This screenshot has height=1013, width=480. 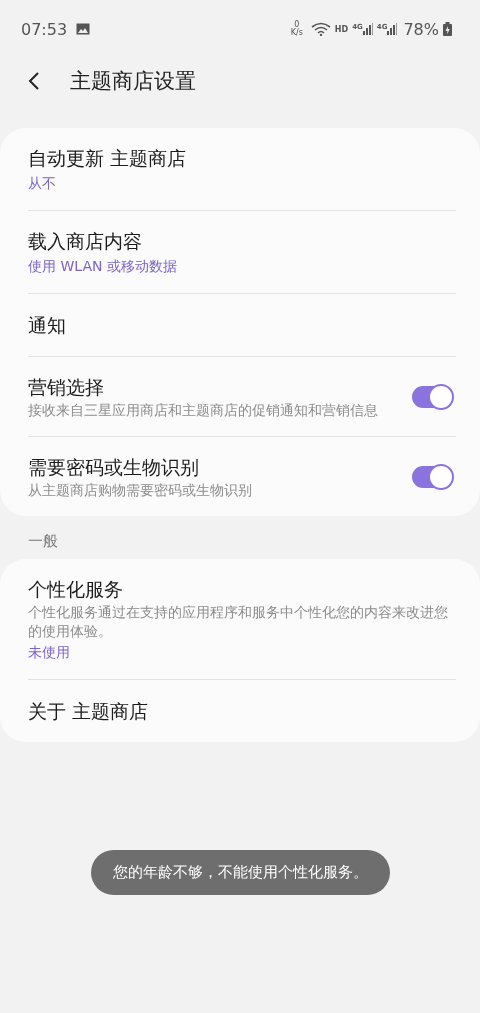 I want to click on item-title: 需要密码或生物识别, so click(x=114, y=467).